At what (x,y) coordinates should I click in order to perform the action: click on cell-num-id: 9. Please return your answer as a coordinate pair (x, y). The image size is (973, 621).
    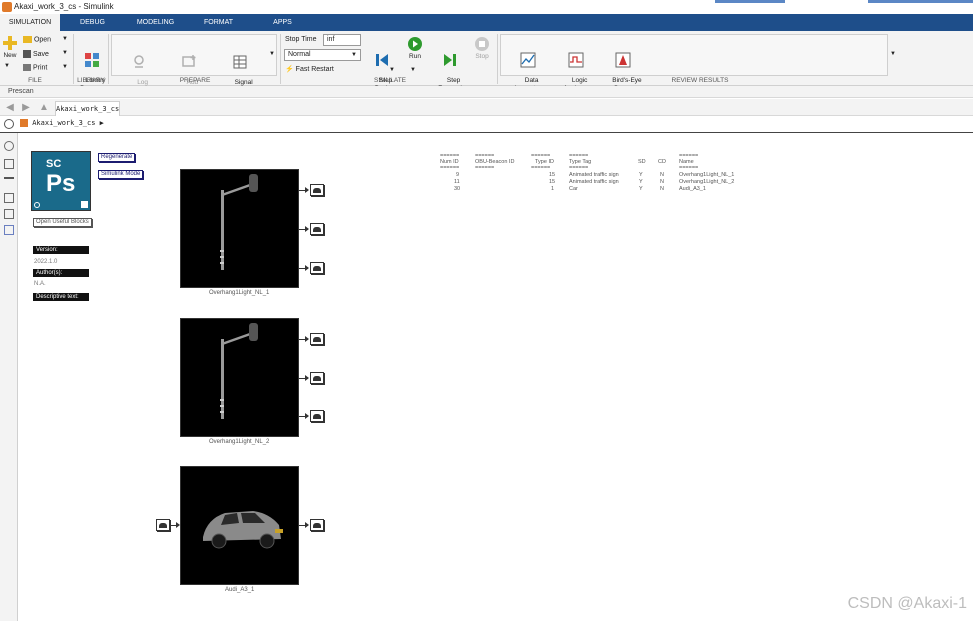
    Looking at the image, I should click on (458, 175).